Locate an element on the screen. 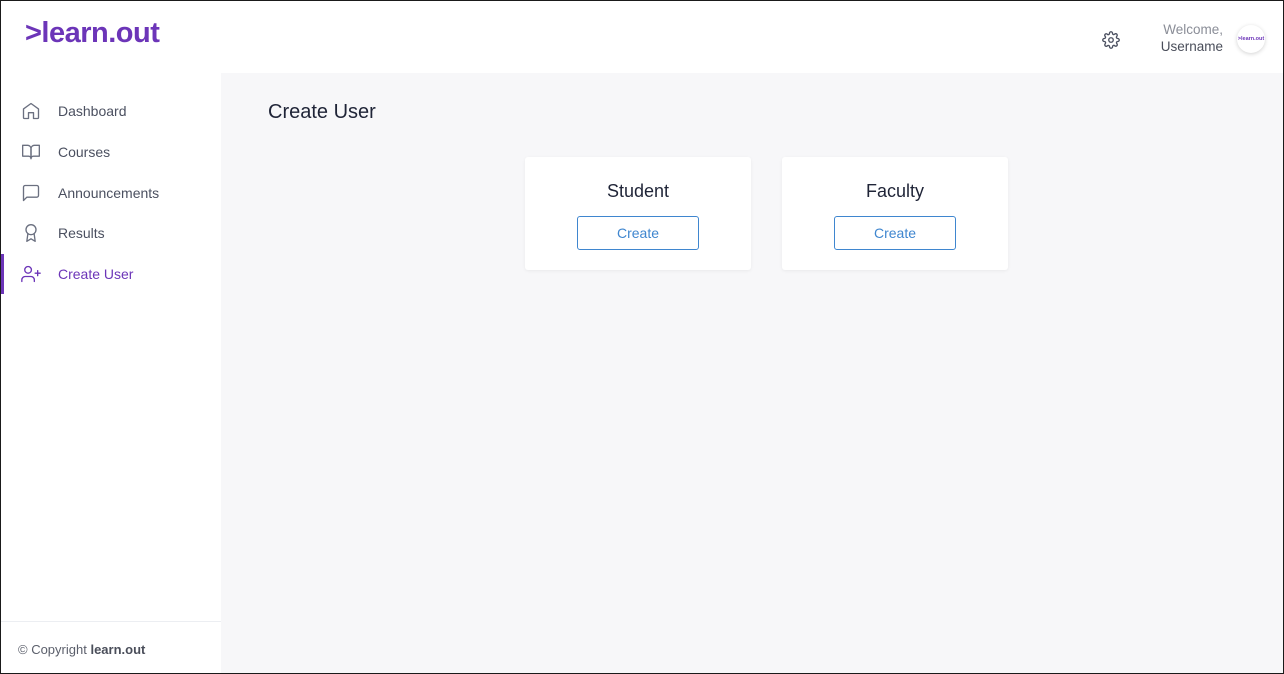 This screenshot has width=1284, height=674. sidebar-item-announcements: Announcements is located at coordinates (111, 193).